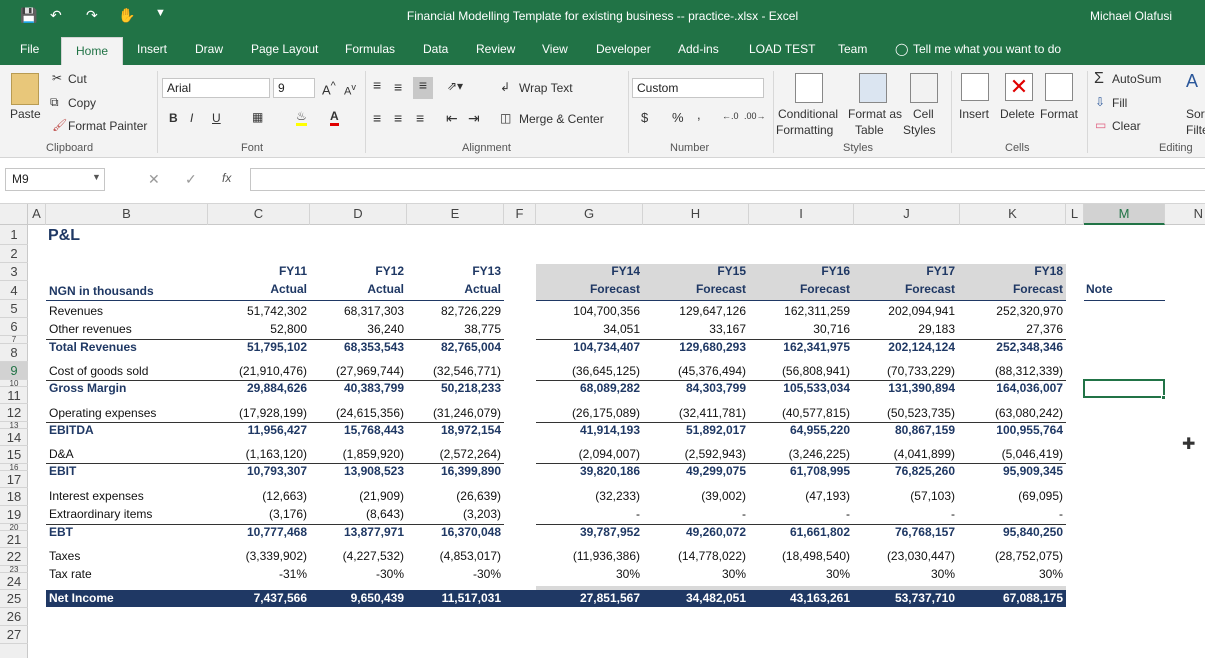 Image resolution: width=1205 pixels, height=658 pixels. Describe the element at coordinates (350, 90) in the screenshot. I see `decrease-font-icon: Av` at that location.